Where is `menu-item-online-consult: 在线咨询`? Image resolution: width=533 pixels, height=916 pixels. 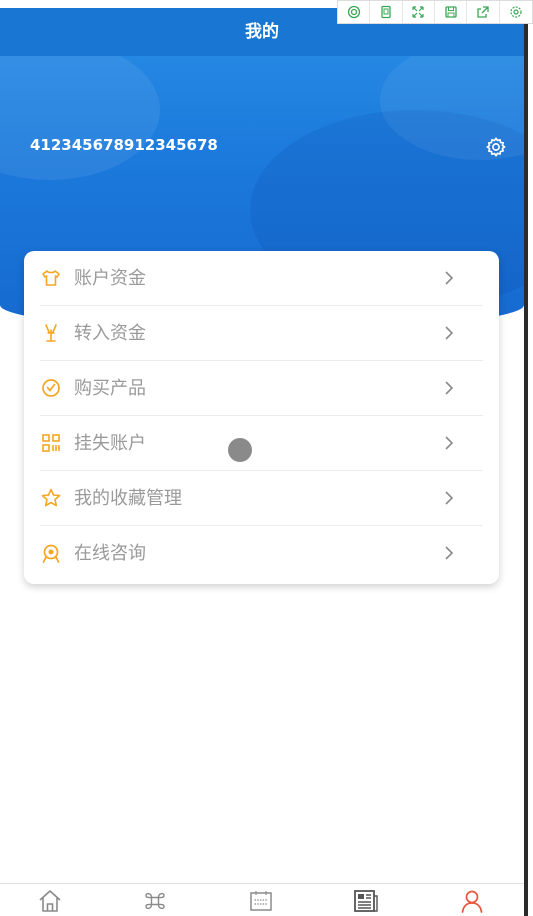
menu-item-online-consult: 在线咨询 is located at coordinates (261, 553).